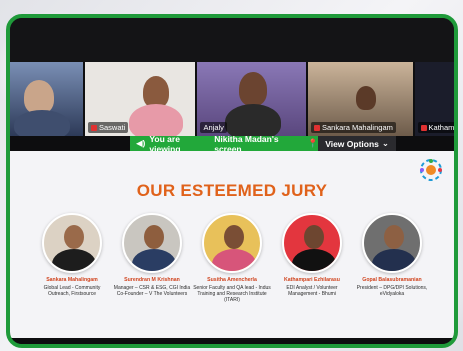 The height and width of the screenshot is (351, 463). Describe the element at coordinates (357, 127) in the screenshot. I see `participant-name: Sankara Mahalingam` at that location.